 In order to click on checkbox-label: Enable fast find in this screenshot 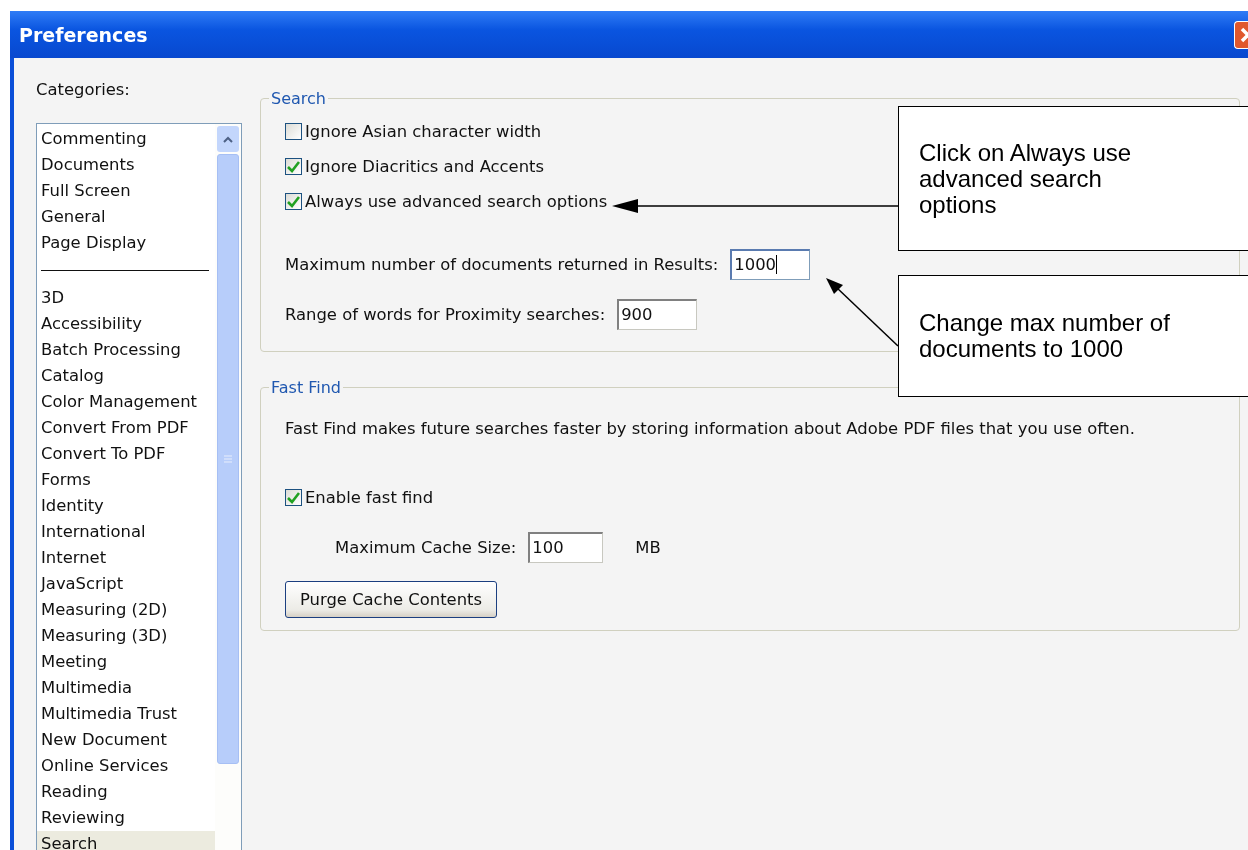, I will do `click(369, 497)`.